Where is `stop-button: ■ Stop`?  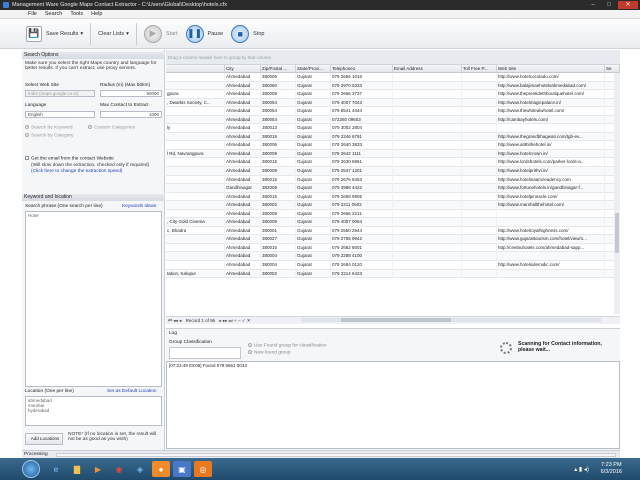 stop-button: ■ Stop is located at coordinates (247, 34).